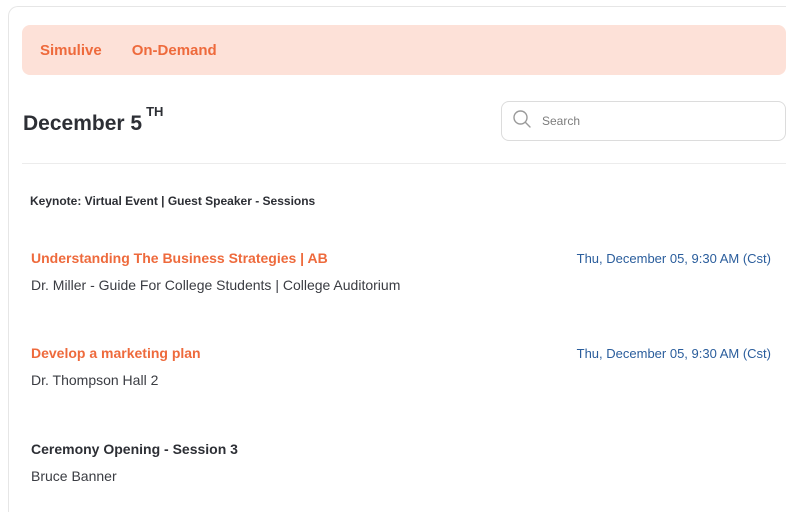 This screenshot has width=788, height=513. What do you see at coordinates (174, 50) in the screenshot?
I see `tab-on-demand: On-Demand` at bounding box center [174, 50].